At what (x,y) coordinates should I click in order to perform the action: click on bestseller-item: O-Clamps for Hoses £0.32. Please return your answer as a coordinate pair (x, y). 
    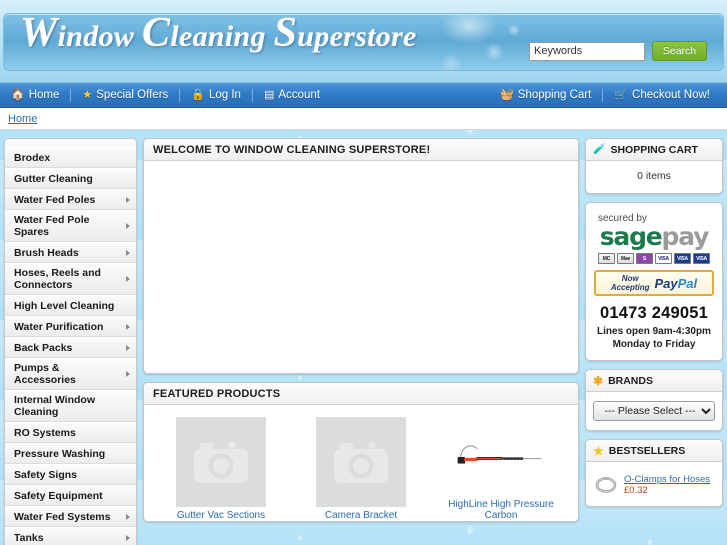
    Looking at the image, I should click on (654, 484).